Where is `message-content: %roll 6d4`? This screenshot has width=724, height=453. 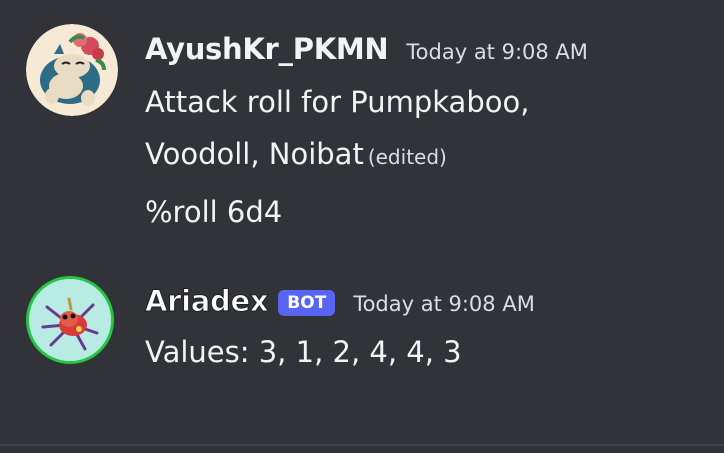
message-content: %roll 6d4 is located at coordinates (425, 212).